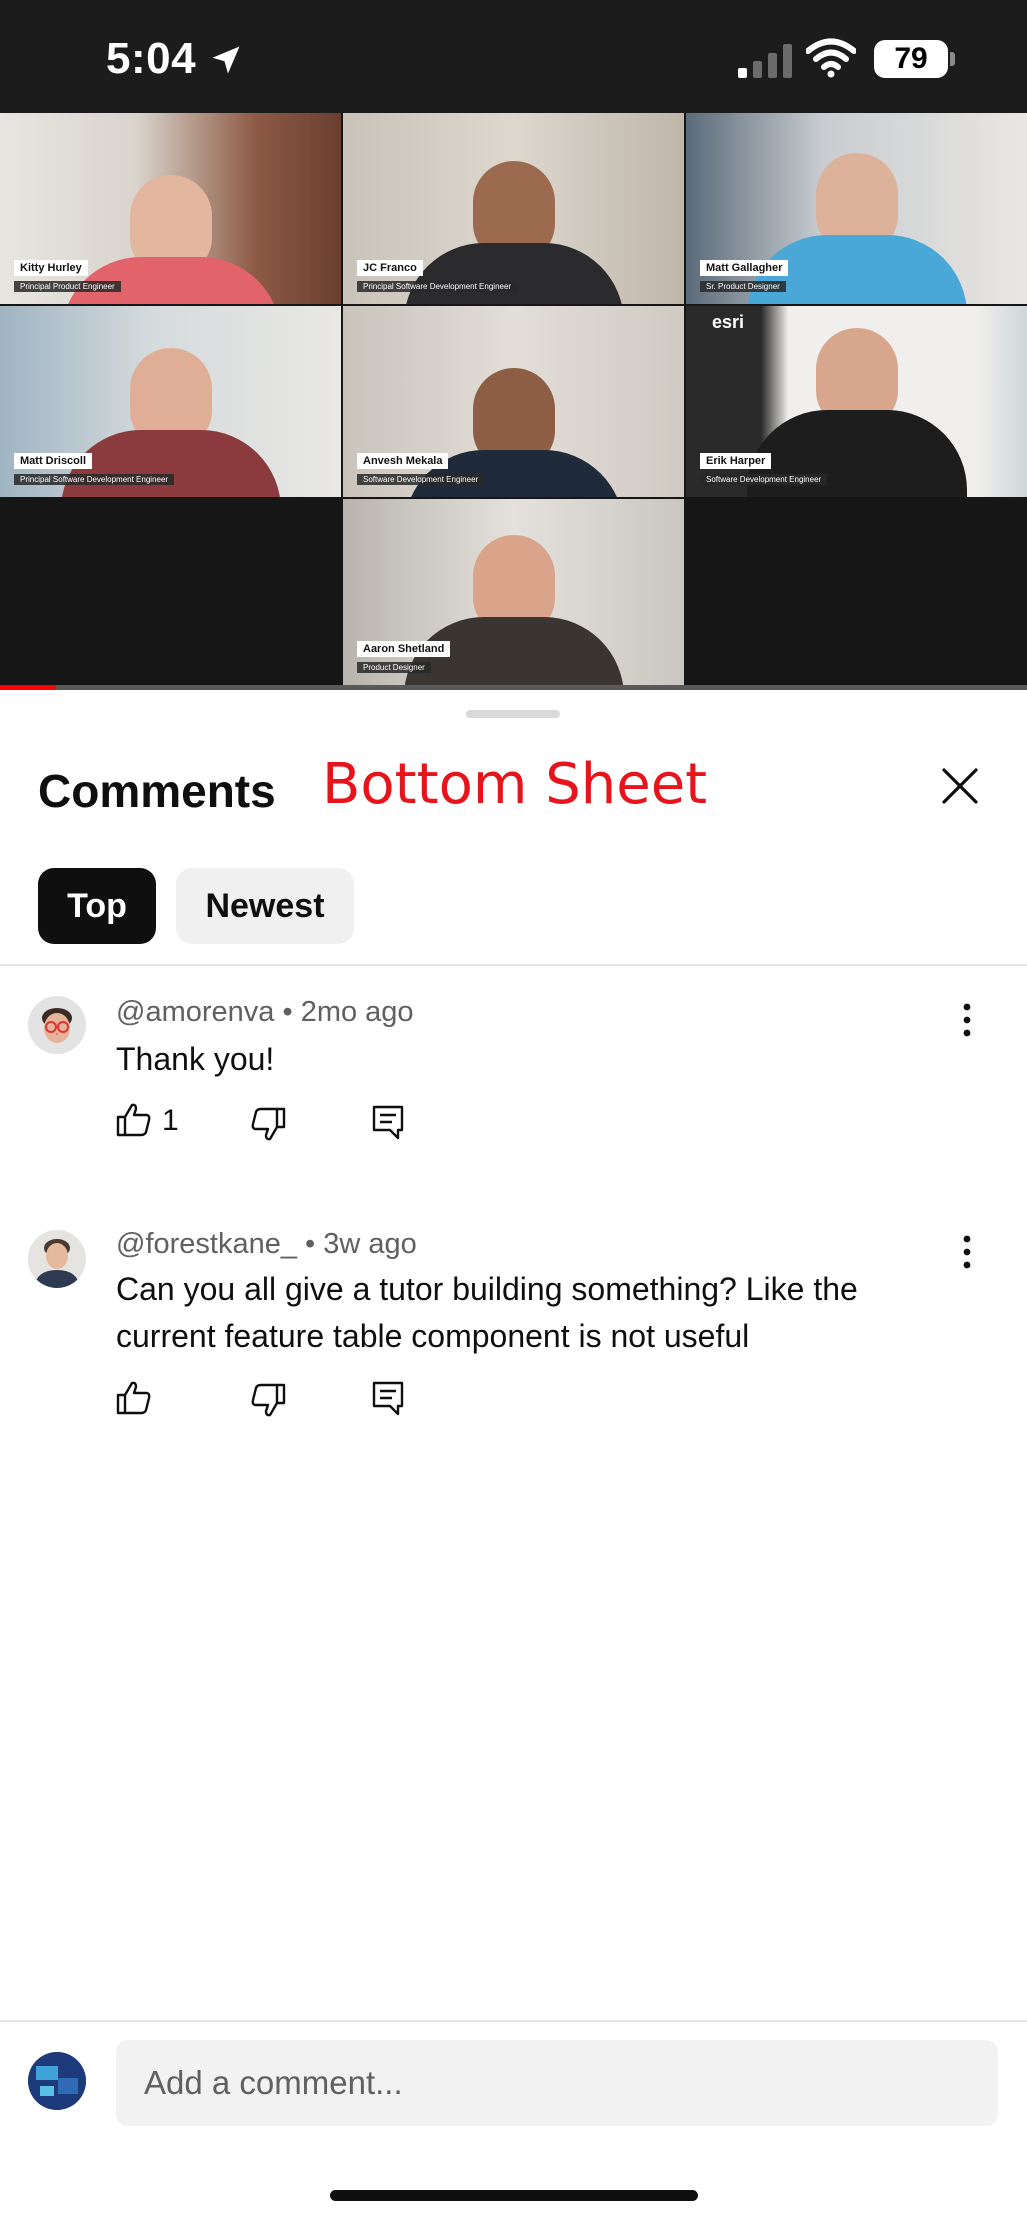  Describe the element at coordinates (357, 1012) in the screenshot. I see `comment-time: 2mo ago` at that location.